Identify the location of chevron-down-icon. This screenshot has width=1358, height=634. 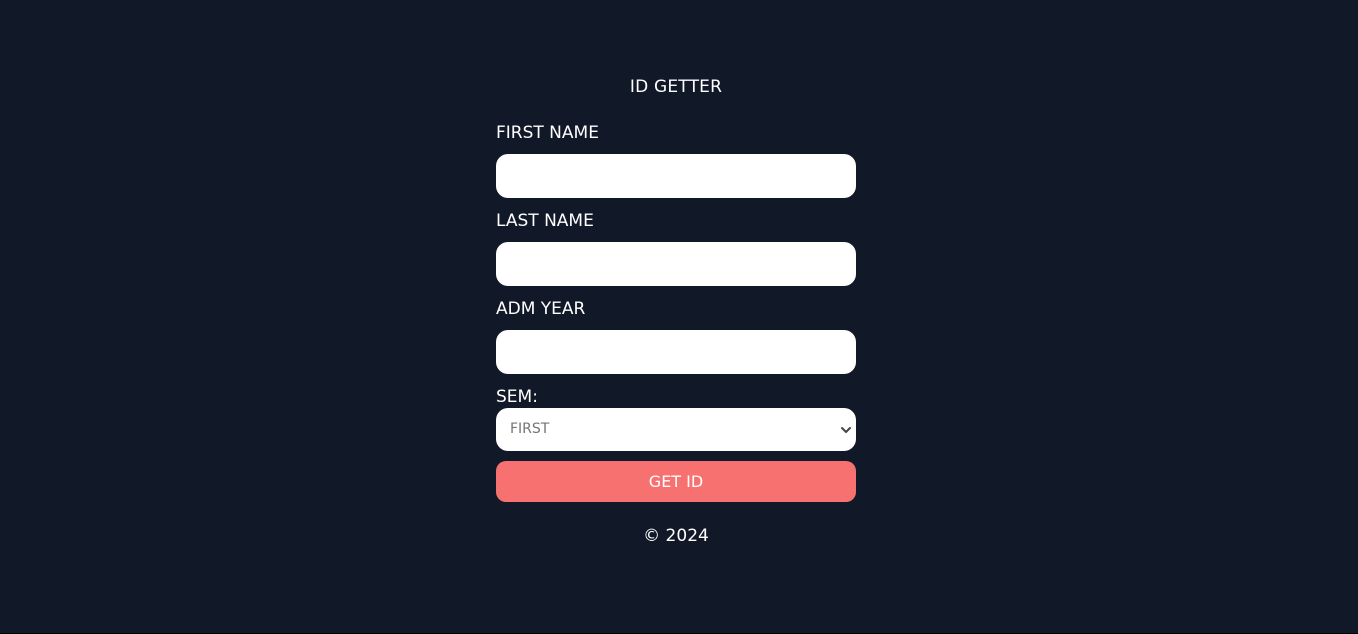
(846, 429).